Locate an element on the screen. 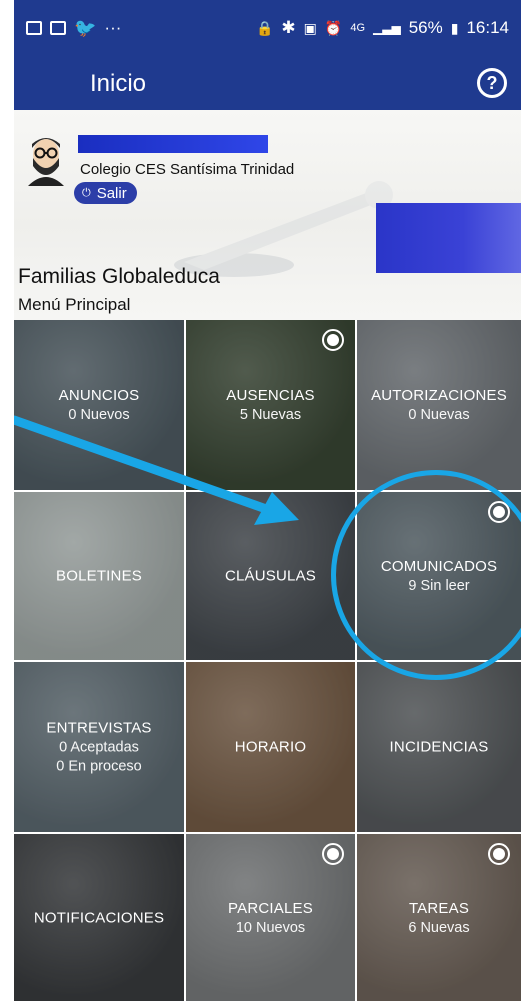 The image size is (521, 1001). power-icon: ⏻ is located at coordinates (86, 192).